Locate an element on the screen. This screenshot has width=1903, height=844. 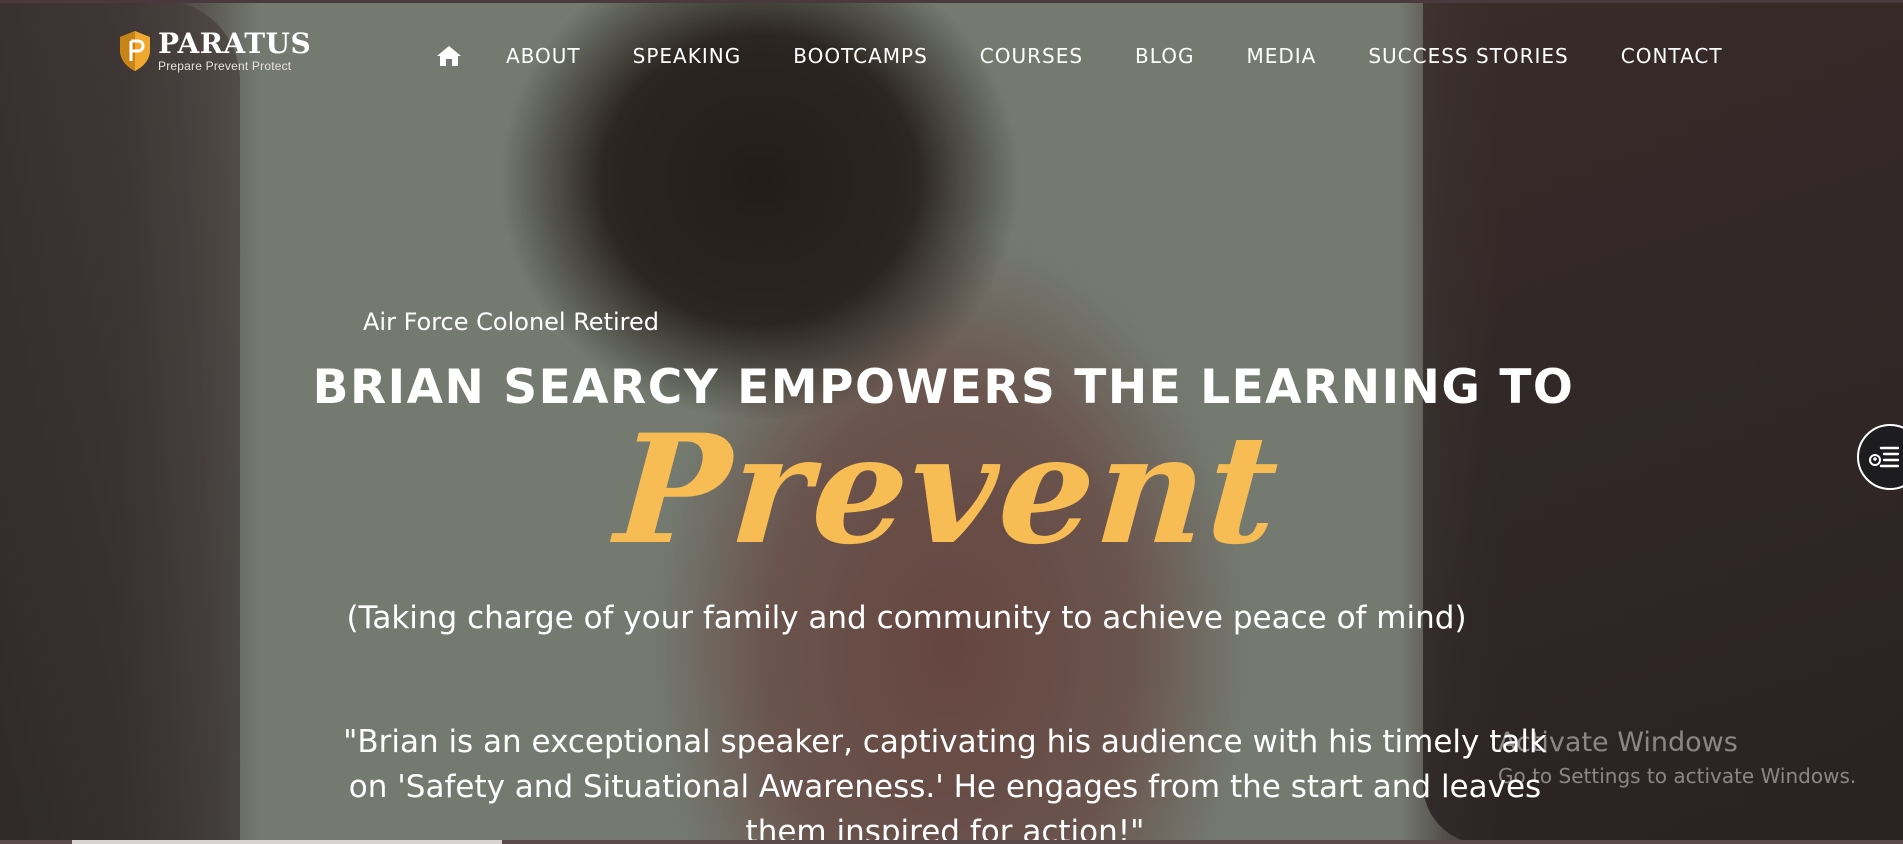
nav-item-media: MEDIA is located at coordinates (1281, 56).